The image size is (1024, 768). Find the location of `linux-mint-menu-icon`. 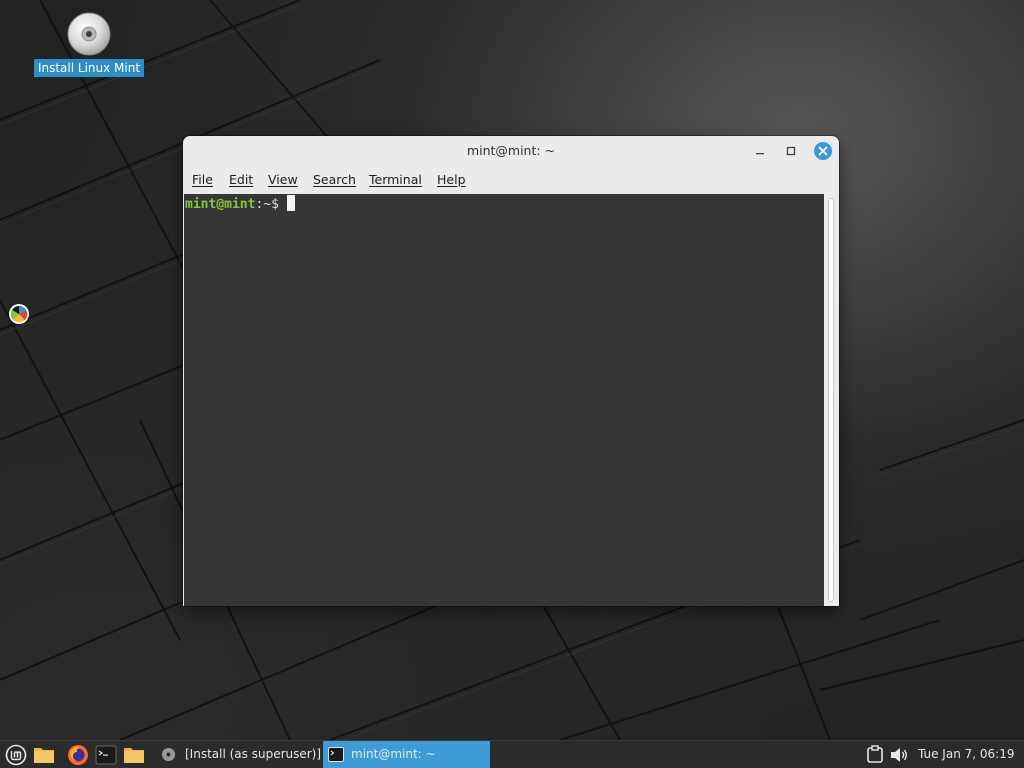

linux-mint-menu-icon is located at coordinates (16, 755).